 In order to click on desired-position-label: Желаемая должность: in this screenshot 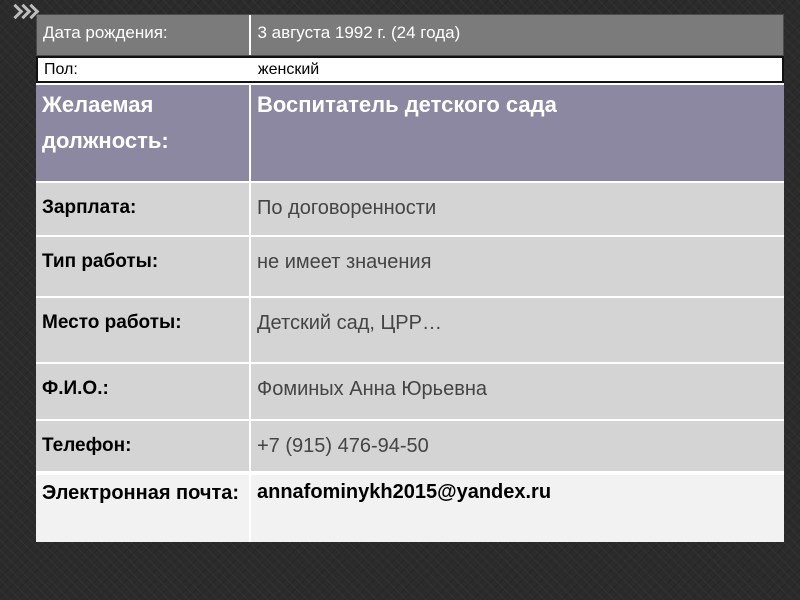, I will do `click(105, 123)`.